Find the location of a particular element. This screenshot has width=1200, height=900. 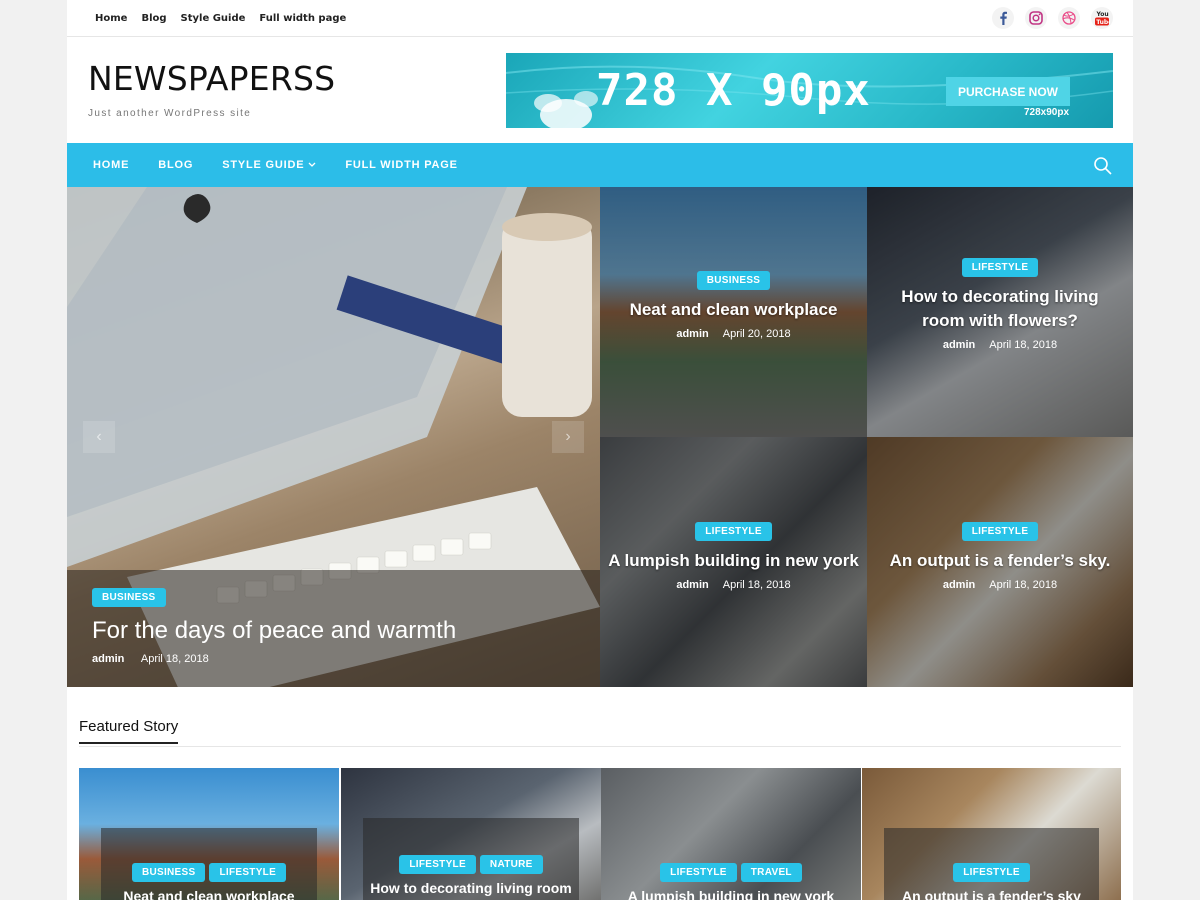

hero-tile-3-date: April 18, 2018 is located at coordinates (757, 585).